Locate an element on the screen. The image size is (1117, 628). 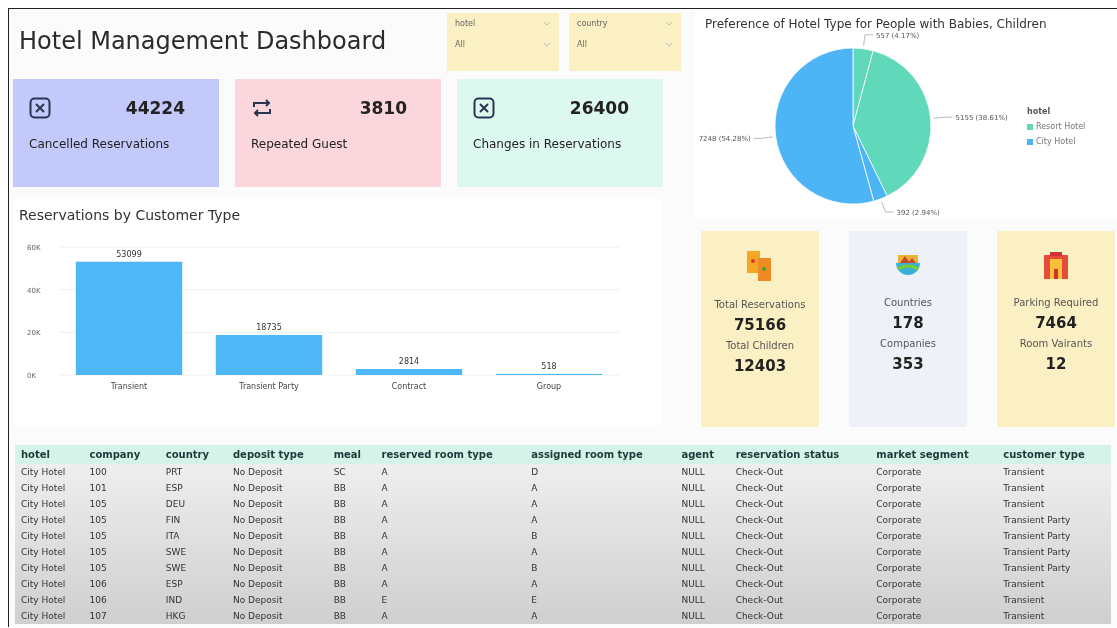
column-header: market segment is located at coordinates (934, 454).